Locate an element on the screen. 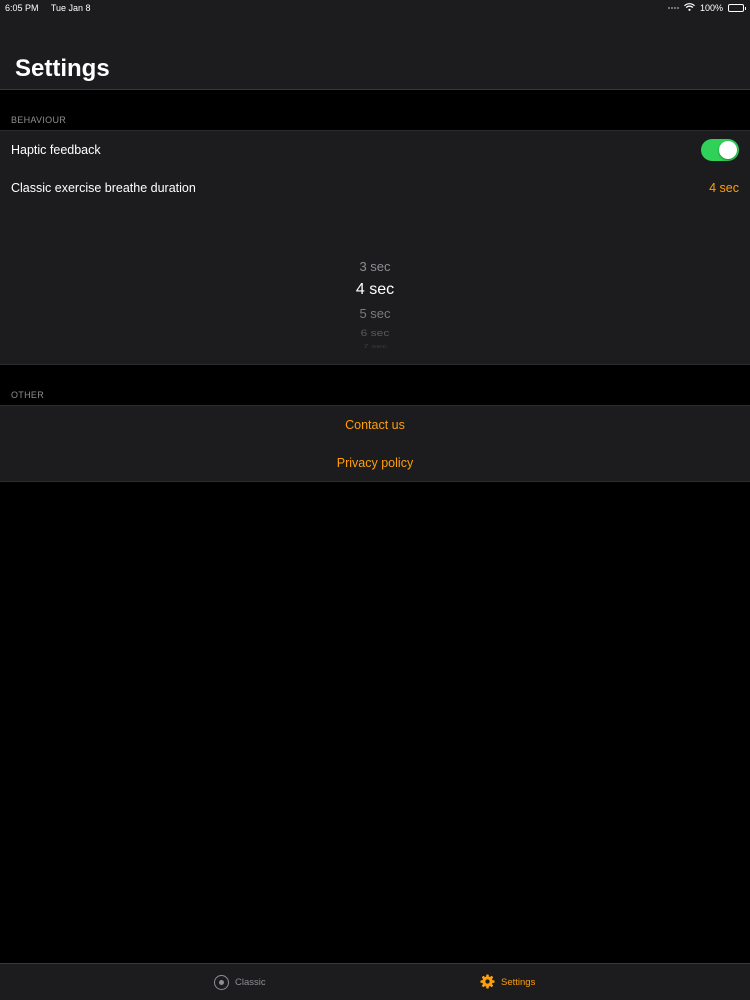 This screenshot has height=1000, width=750. toggle-knob is located at coordinates (728, 150).